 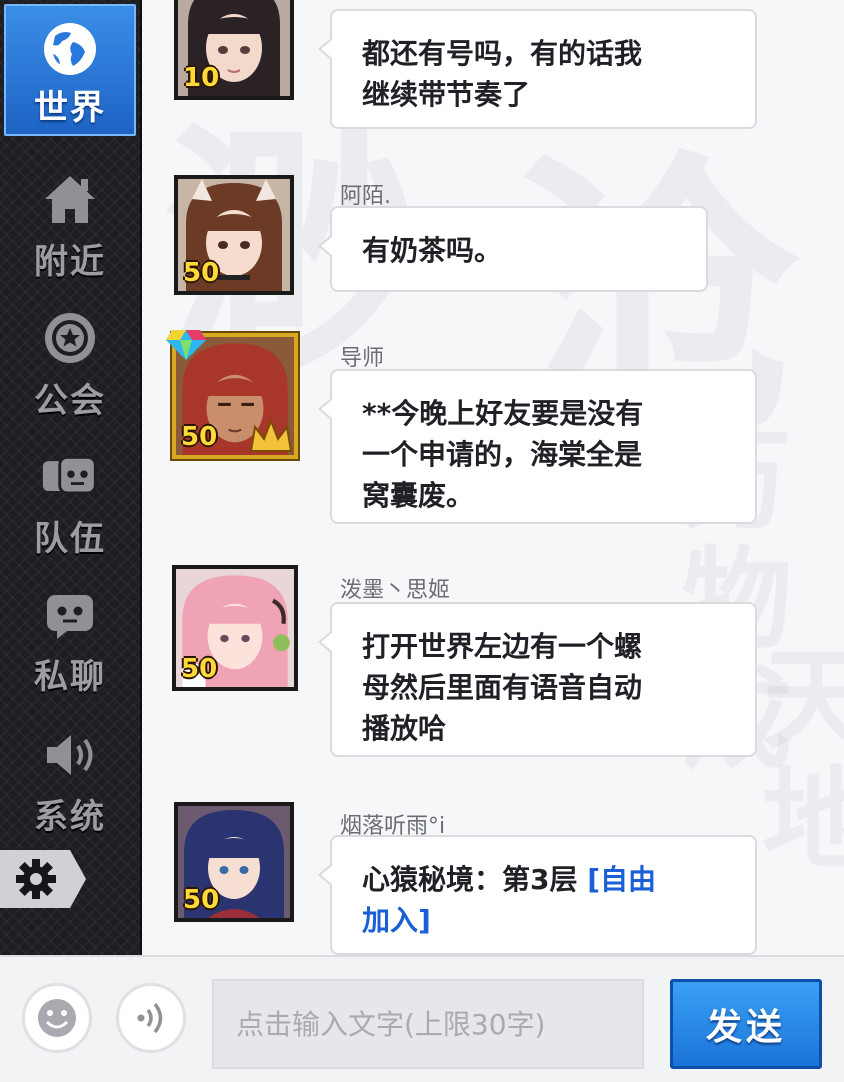 What do you see at coordinates (271, 435) in the screenshot?
I see `crown-icon` at bounding box center [271, 435].